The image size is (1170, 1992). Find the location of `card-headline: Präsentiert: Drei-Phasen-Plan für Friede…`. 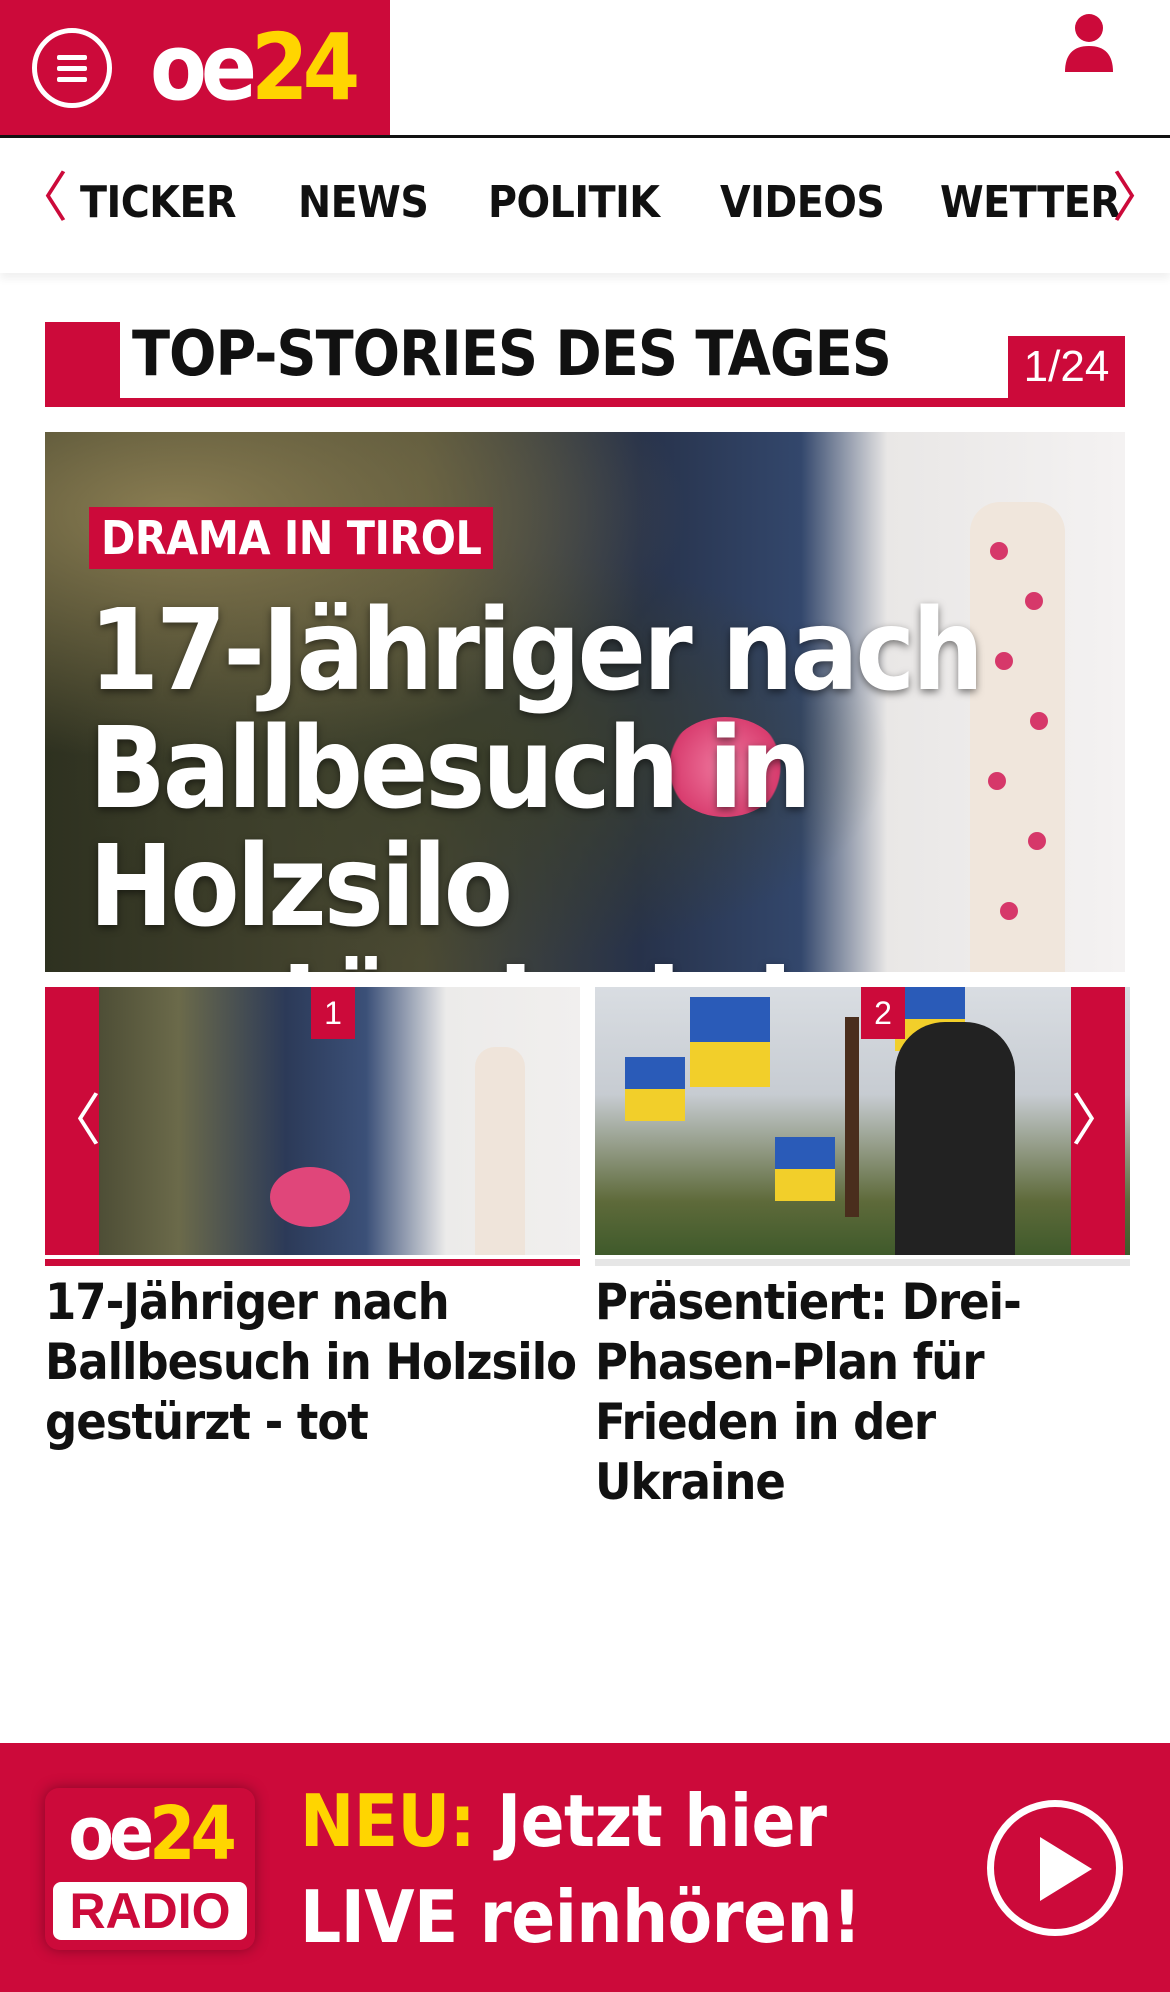

card-headline: Präsentiert: Drei-Phasen-Plan für Friede… is located at coordinates (865, 1392).